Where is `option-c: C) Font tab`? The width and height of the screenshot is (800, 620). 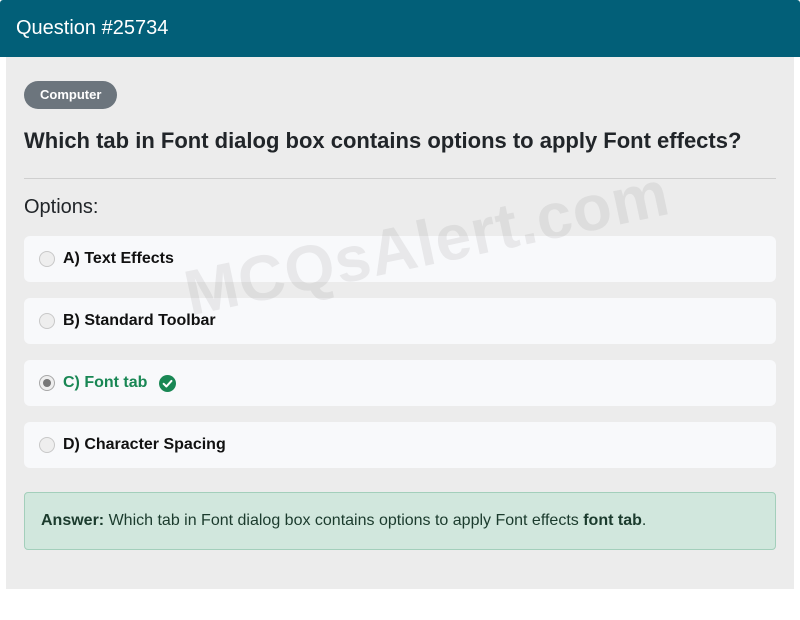
option-c: C) Font tab is located at coordinates (400, 383).